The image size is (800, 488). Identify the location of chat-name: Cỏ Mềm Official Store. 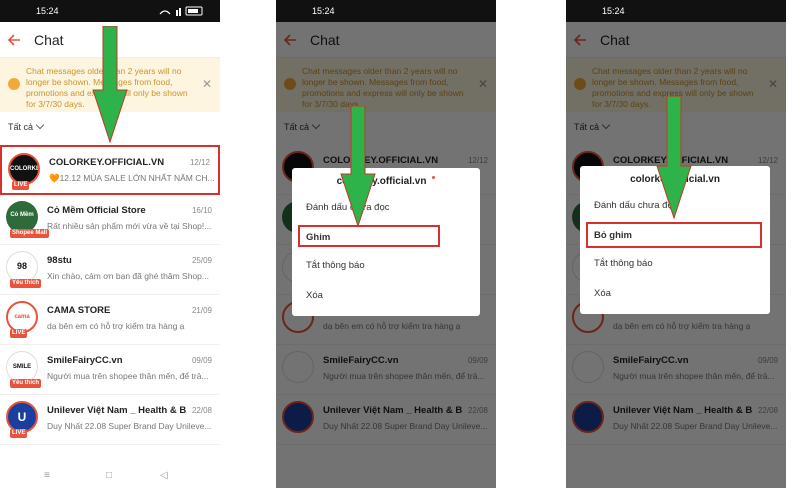
(96, 210).